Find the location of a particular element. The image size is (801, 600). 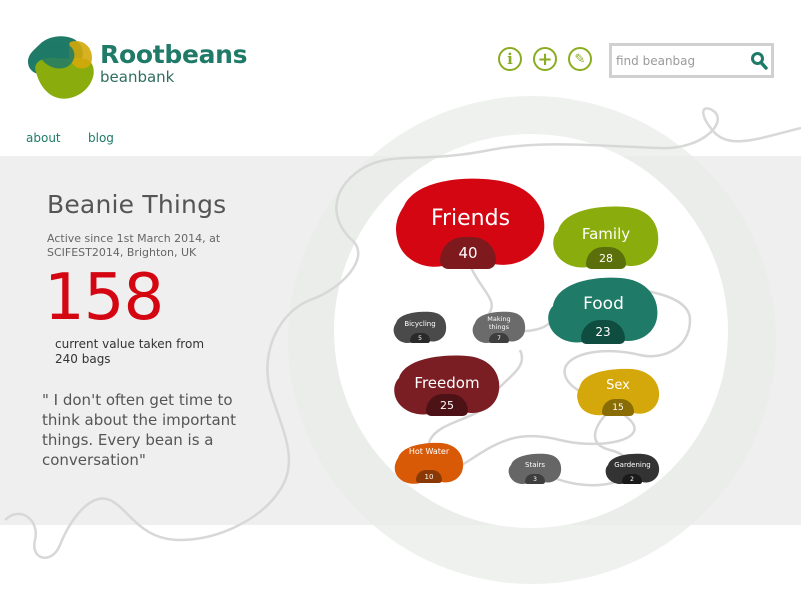

value-note: current value taken from 240 bags is located at coordinates (130, 351).